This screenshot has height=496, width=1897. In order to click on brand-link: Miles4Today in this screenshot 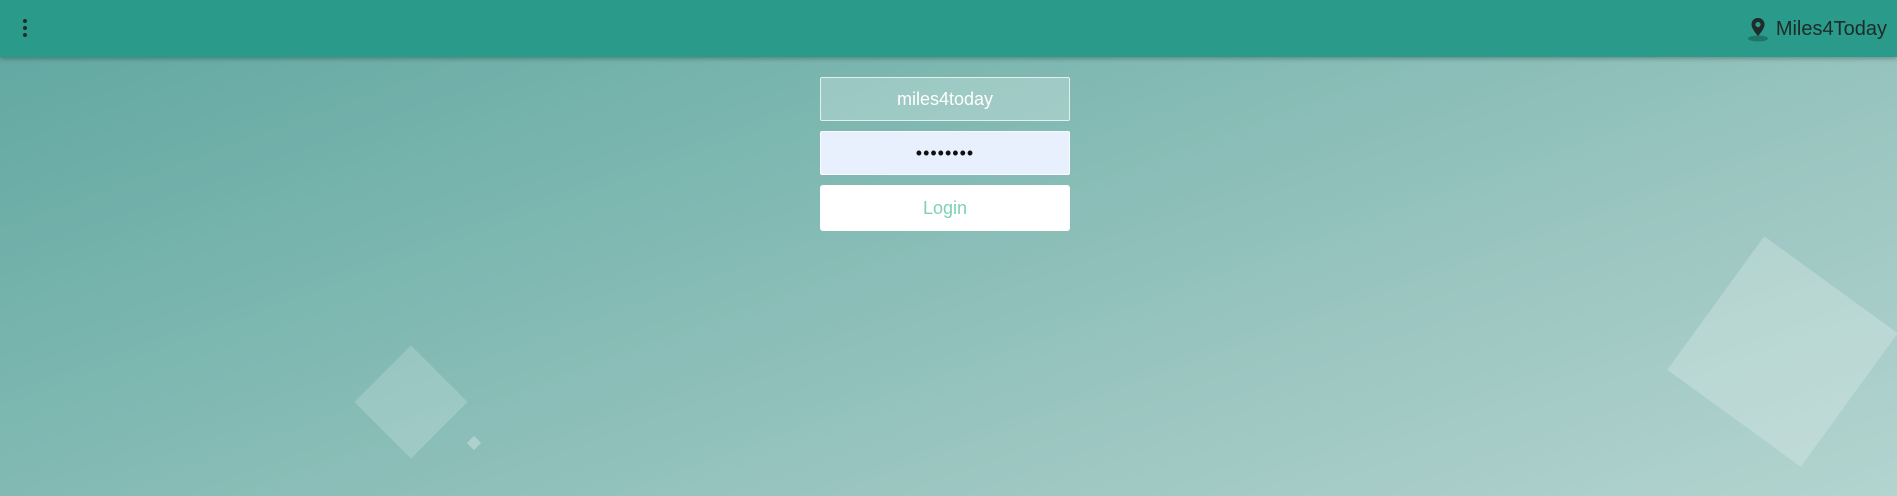, I will do `click(1816, 29)`.